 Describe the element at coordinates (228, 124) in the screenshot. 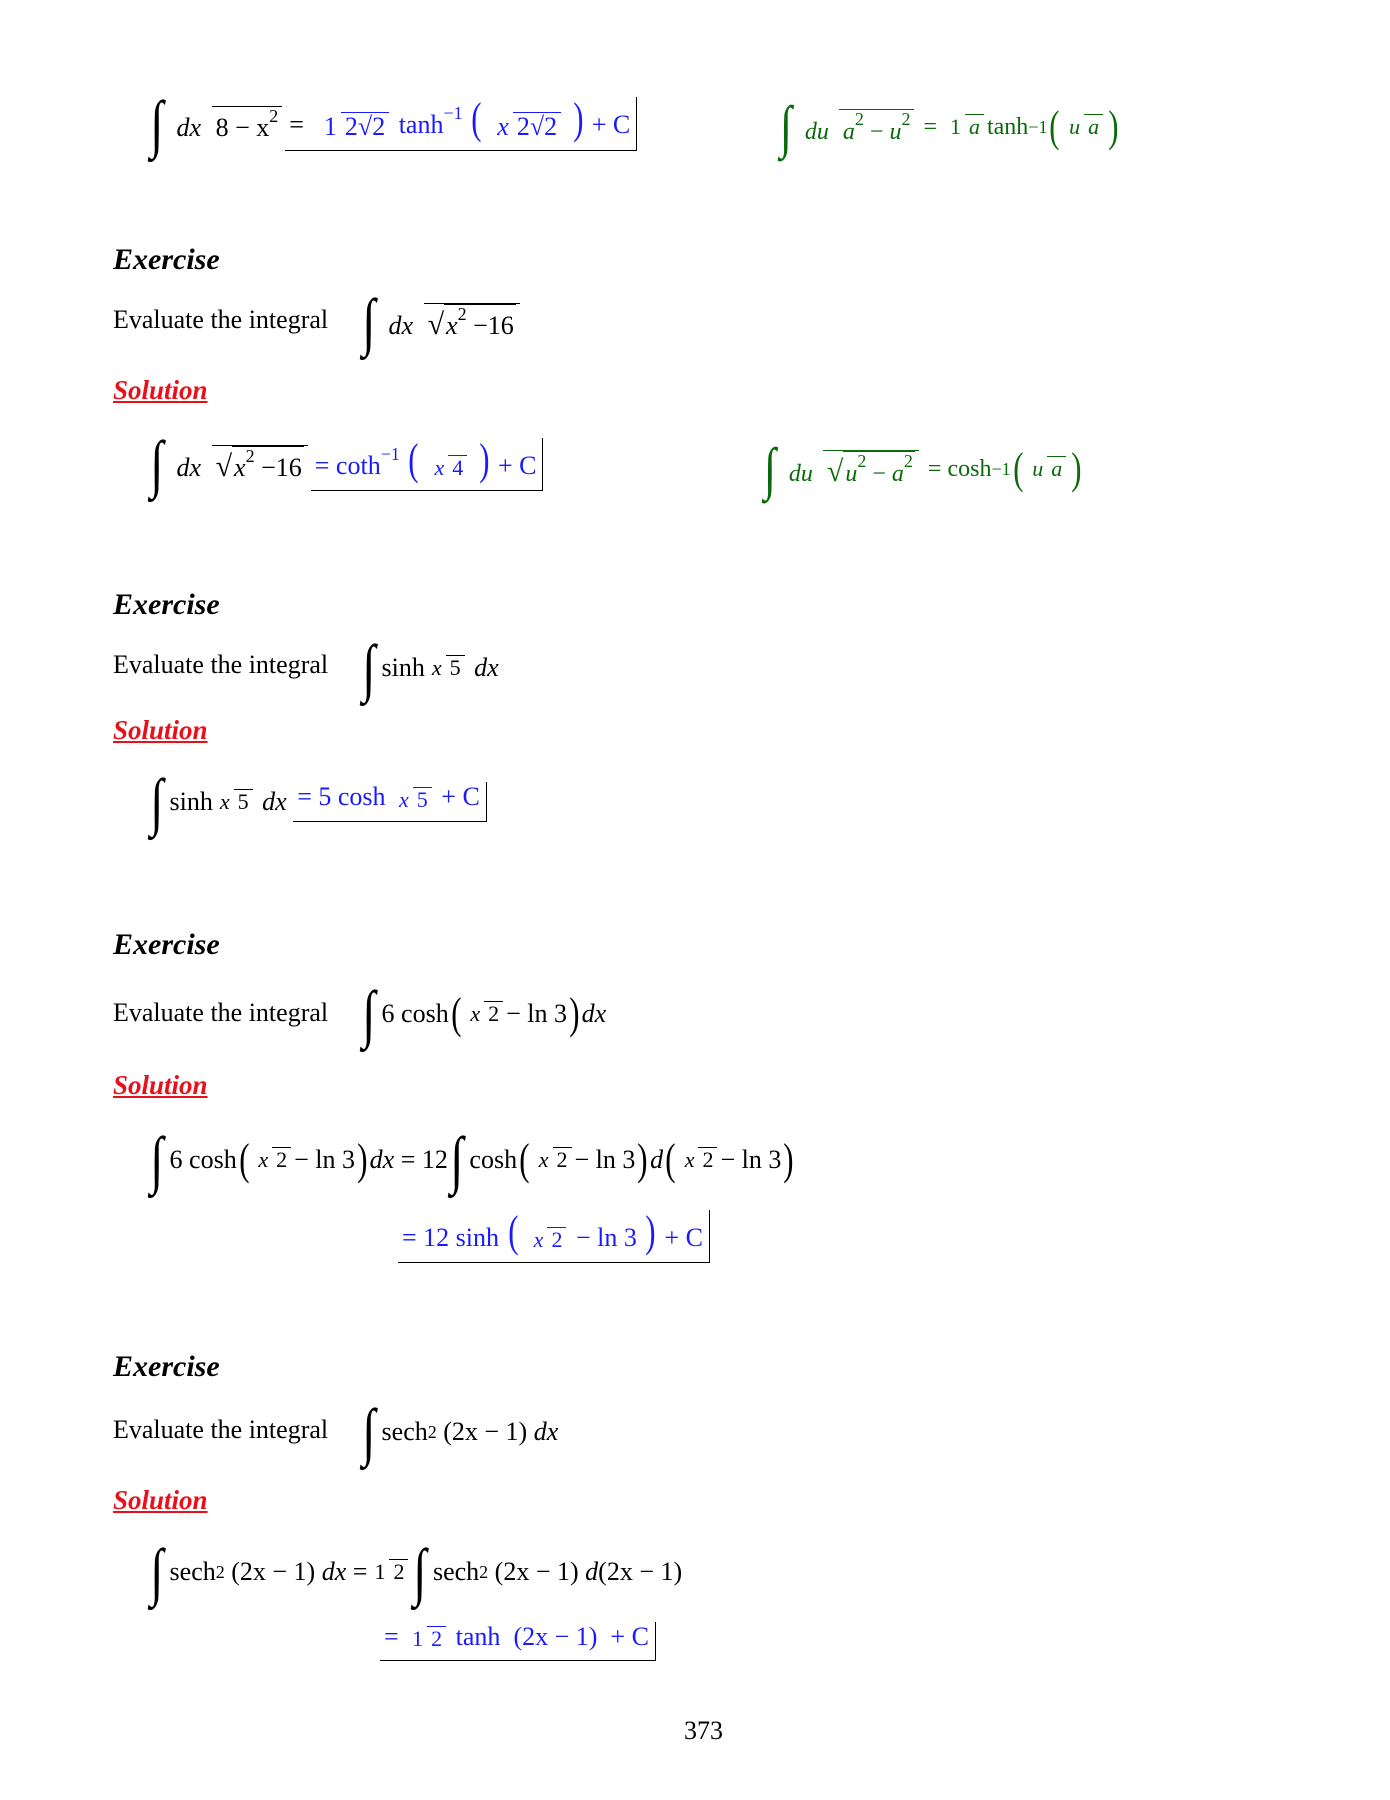

I see `fraction: dx 8 − x2` at that location.